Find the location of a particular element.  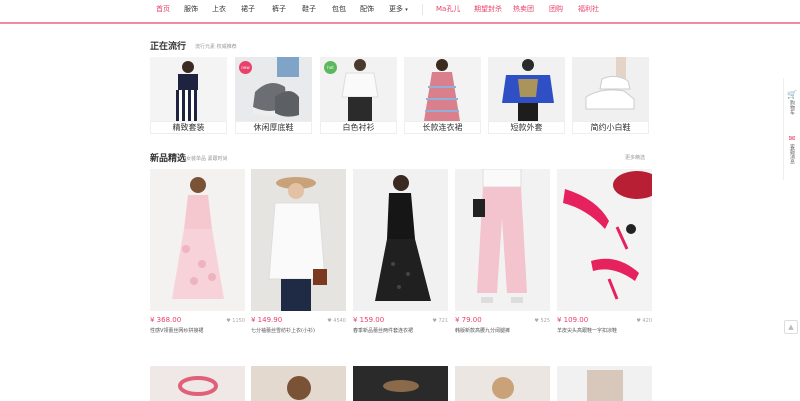

newarrivals-subtitle: 女装单品 紧跟时尚 is located at coordinates (207, 159).